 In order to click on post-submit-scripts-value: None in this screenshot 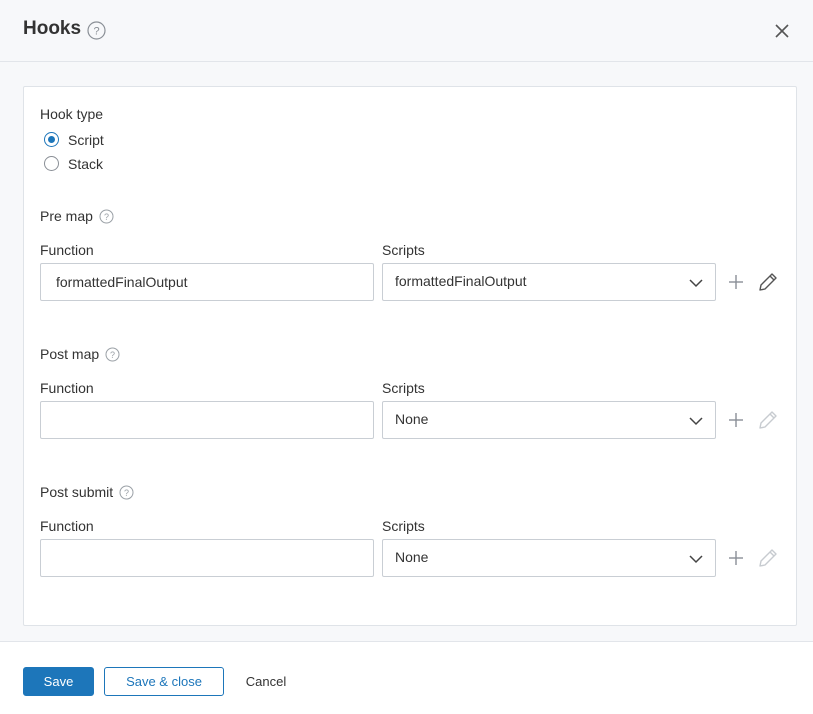, I will do `click(412, 557)`.